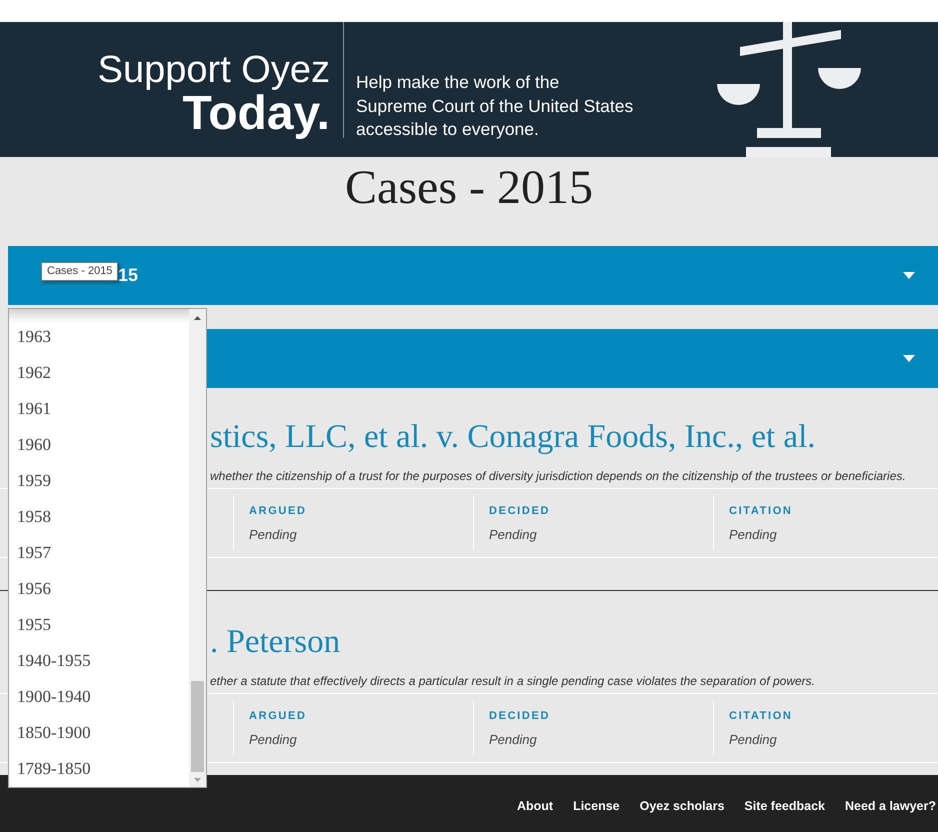 Image resolution: width=938 pixels, height=832 pixels. Describe the element at coordinates (99, 661) in the screenshot. I see `year-option: 1940-1955` at that location.